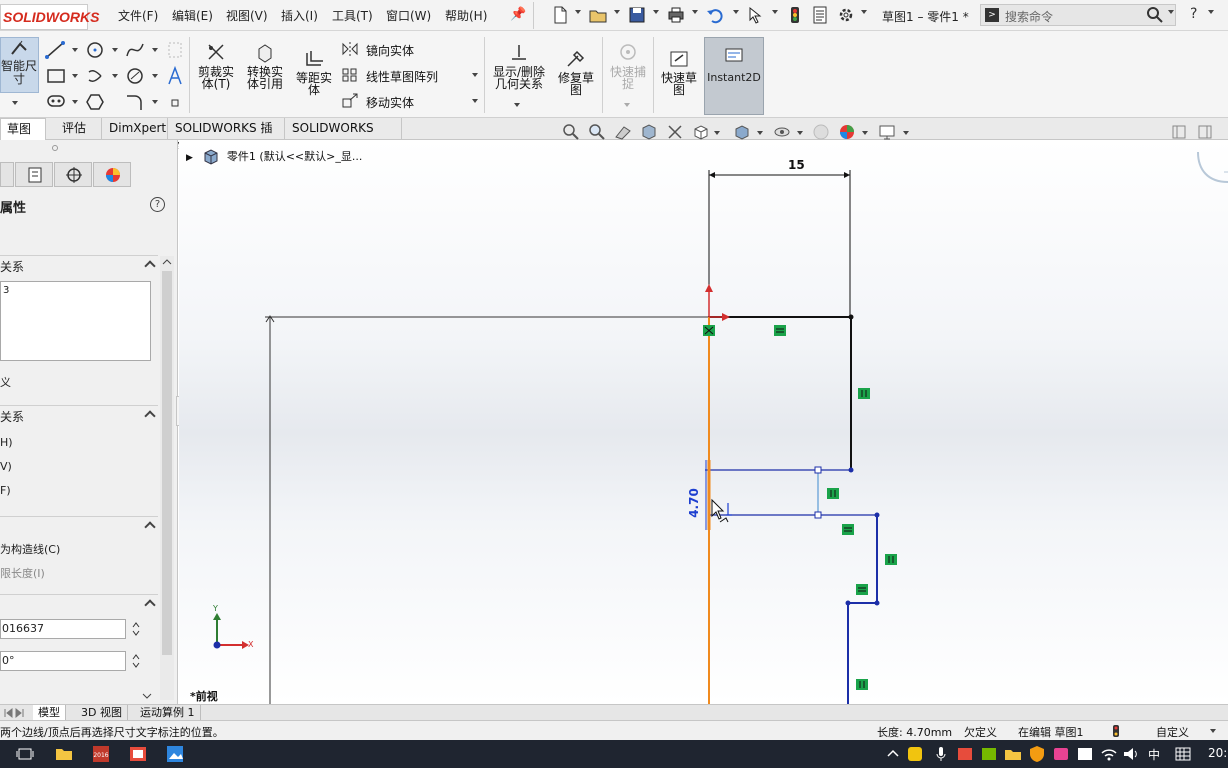 Image resolution: width=1228 pixels, height=768 pixels. I want to click on tray-security-icon, so click(965, 754).